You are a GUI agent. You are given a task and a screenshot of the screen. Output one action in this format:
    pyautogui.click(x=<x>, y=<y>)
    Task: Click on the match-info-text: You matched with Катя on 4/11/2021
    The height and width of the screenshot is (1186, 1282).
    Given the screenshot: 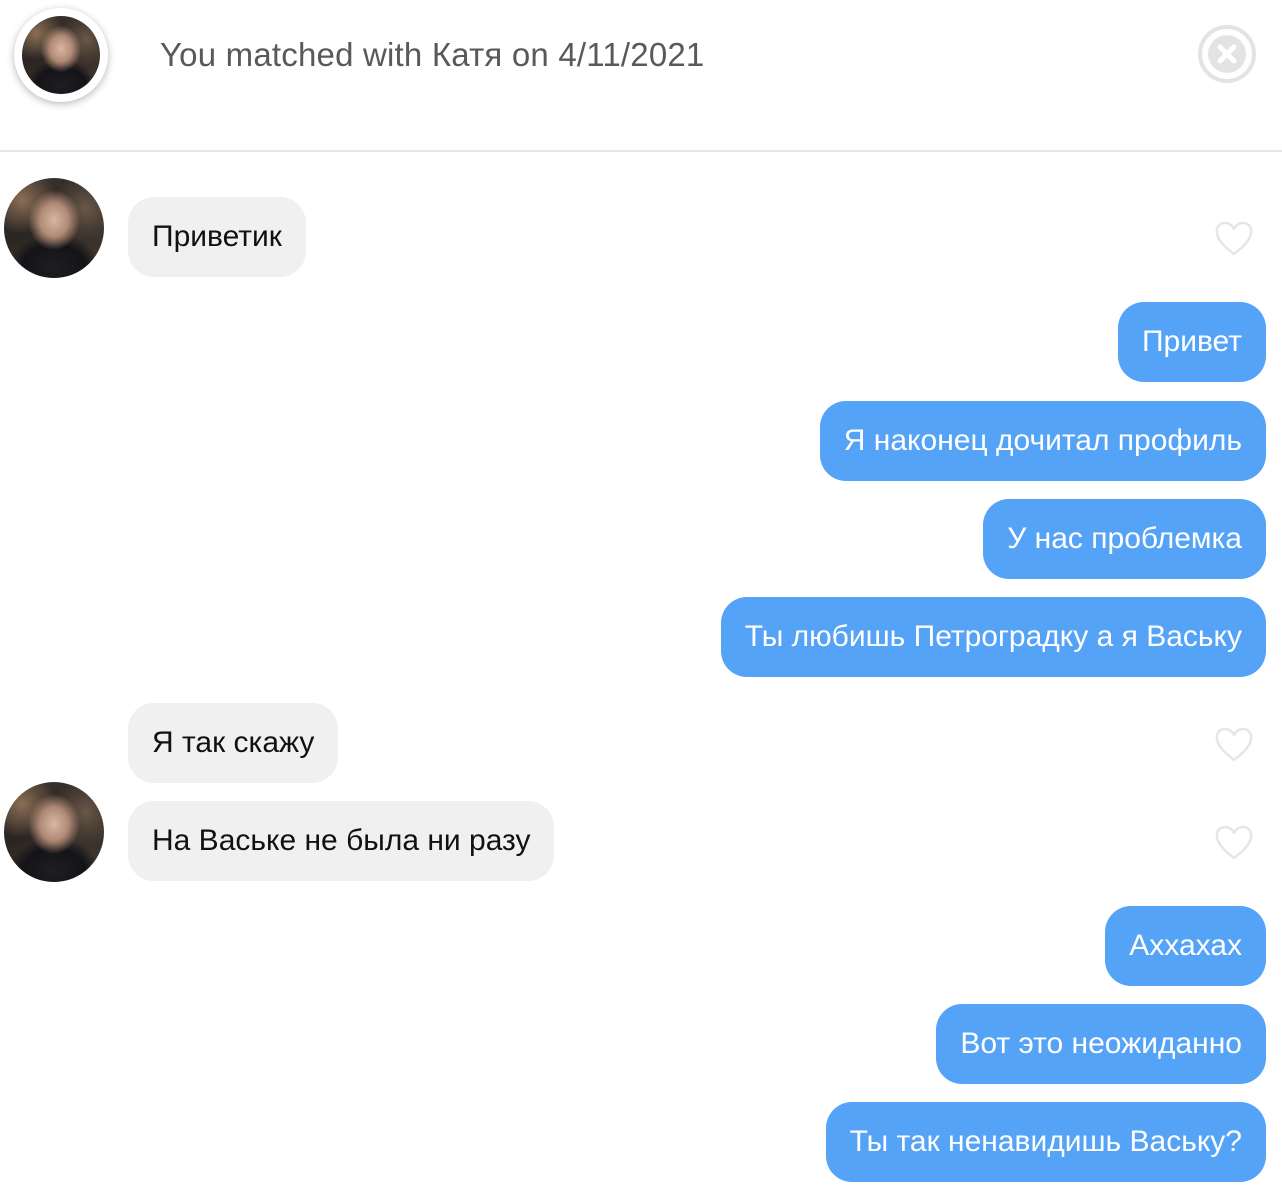 What is the action you would take?
    pyautogui.click(x=432, y=54)
    